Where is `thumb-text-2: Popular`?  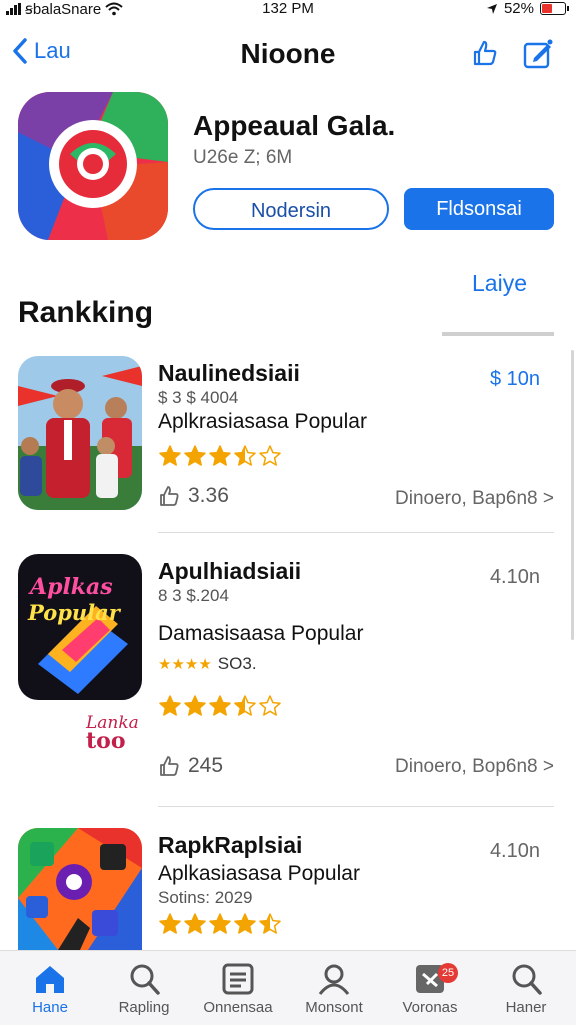
thumb-text-2: Popular is located at coordinates (74, 612).